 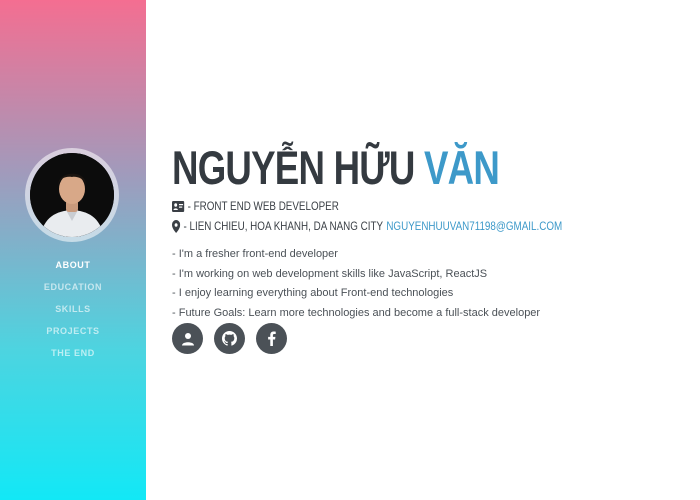 What do you see at coordinates (255, 254) in the screenshot?
I see `bio-line: - I'm a fresher front-end developer` at bounding box center [255, 254].